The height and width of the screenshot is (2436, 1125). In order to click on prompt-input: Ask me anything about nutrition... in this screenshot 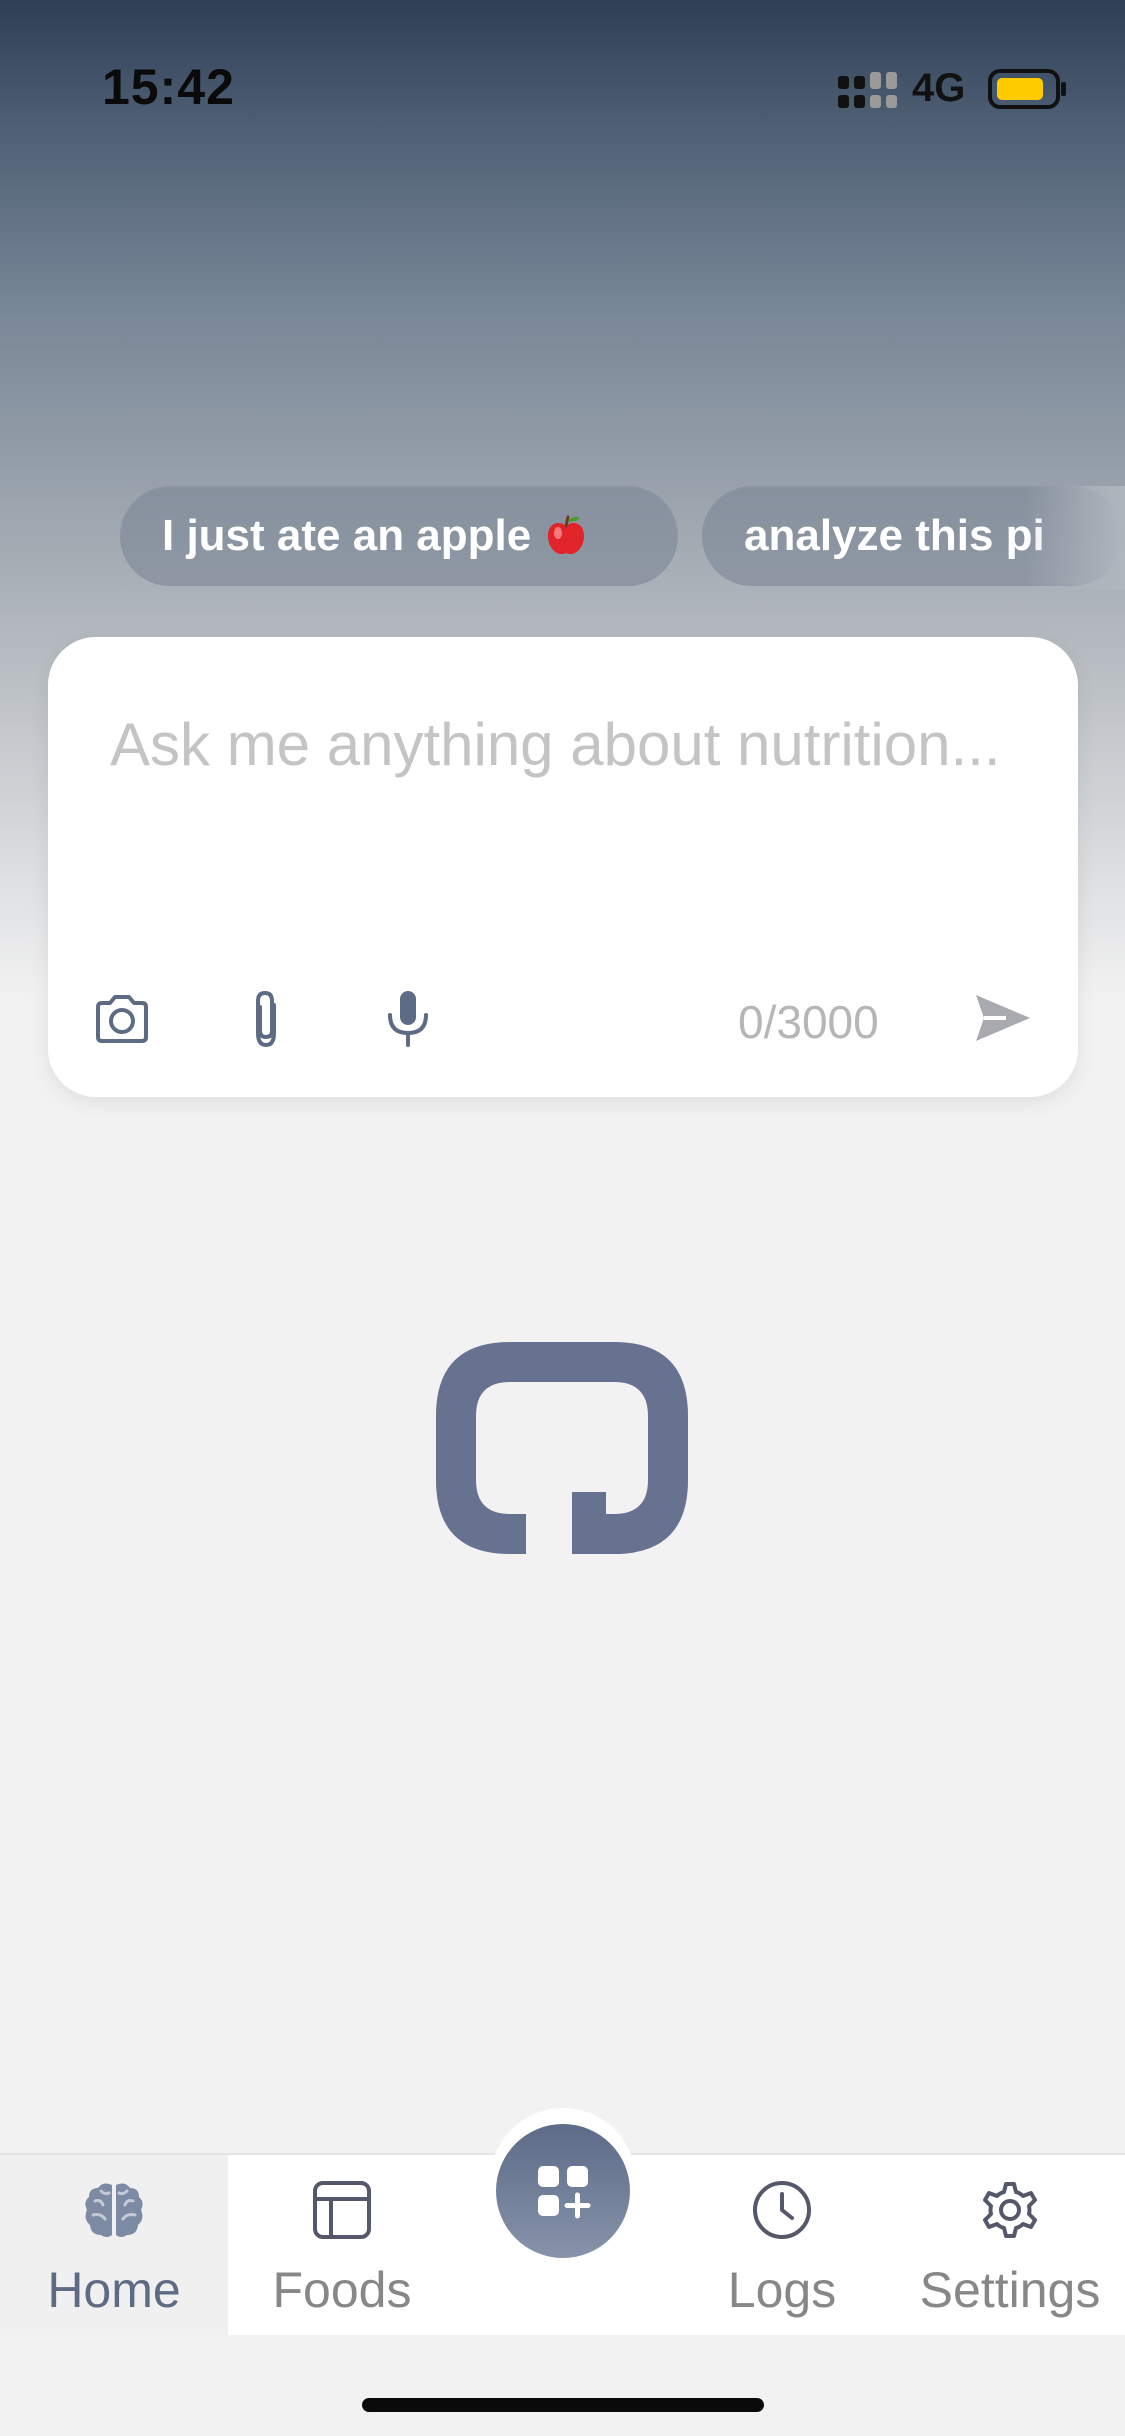, I will do `click(560, 807)`.